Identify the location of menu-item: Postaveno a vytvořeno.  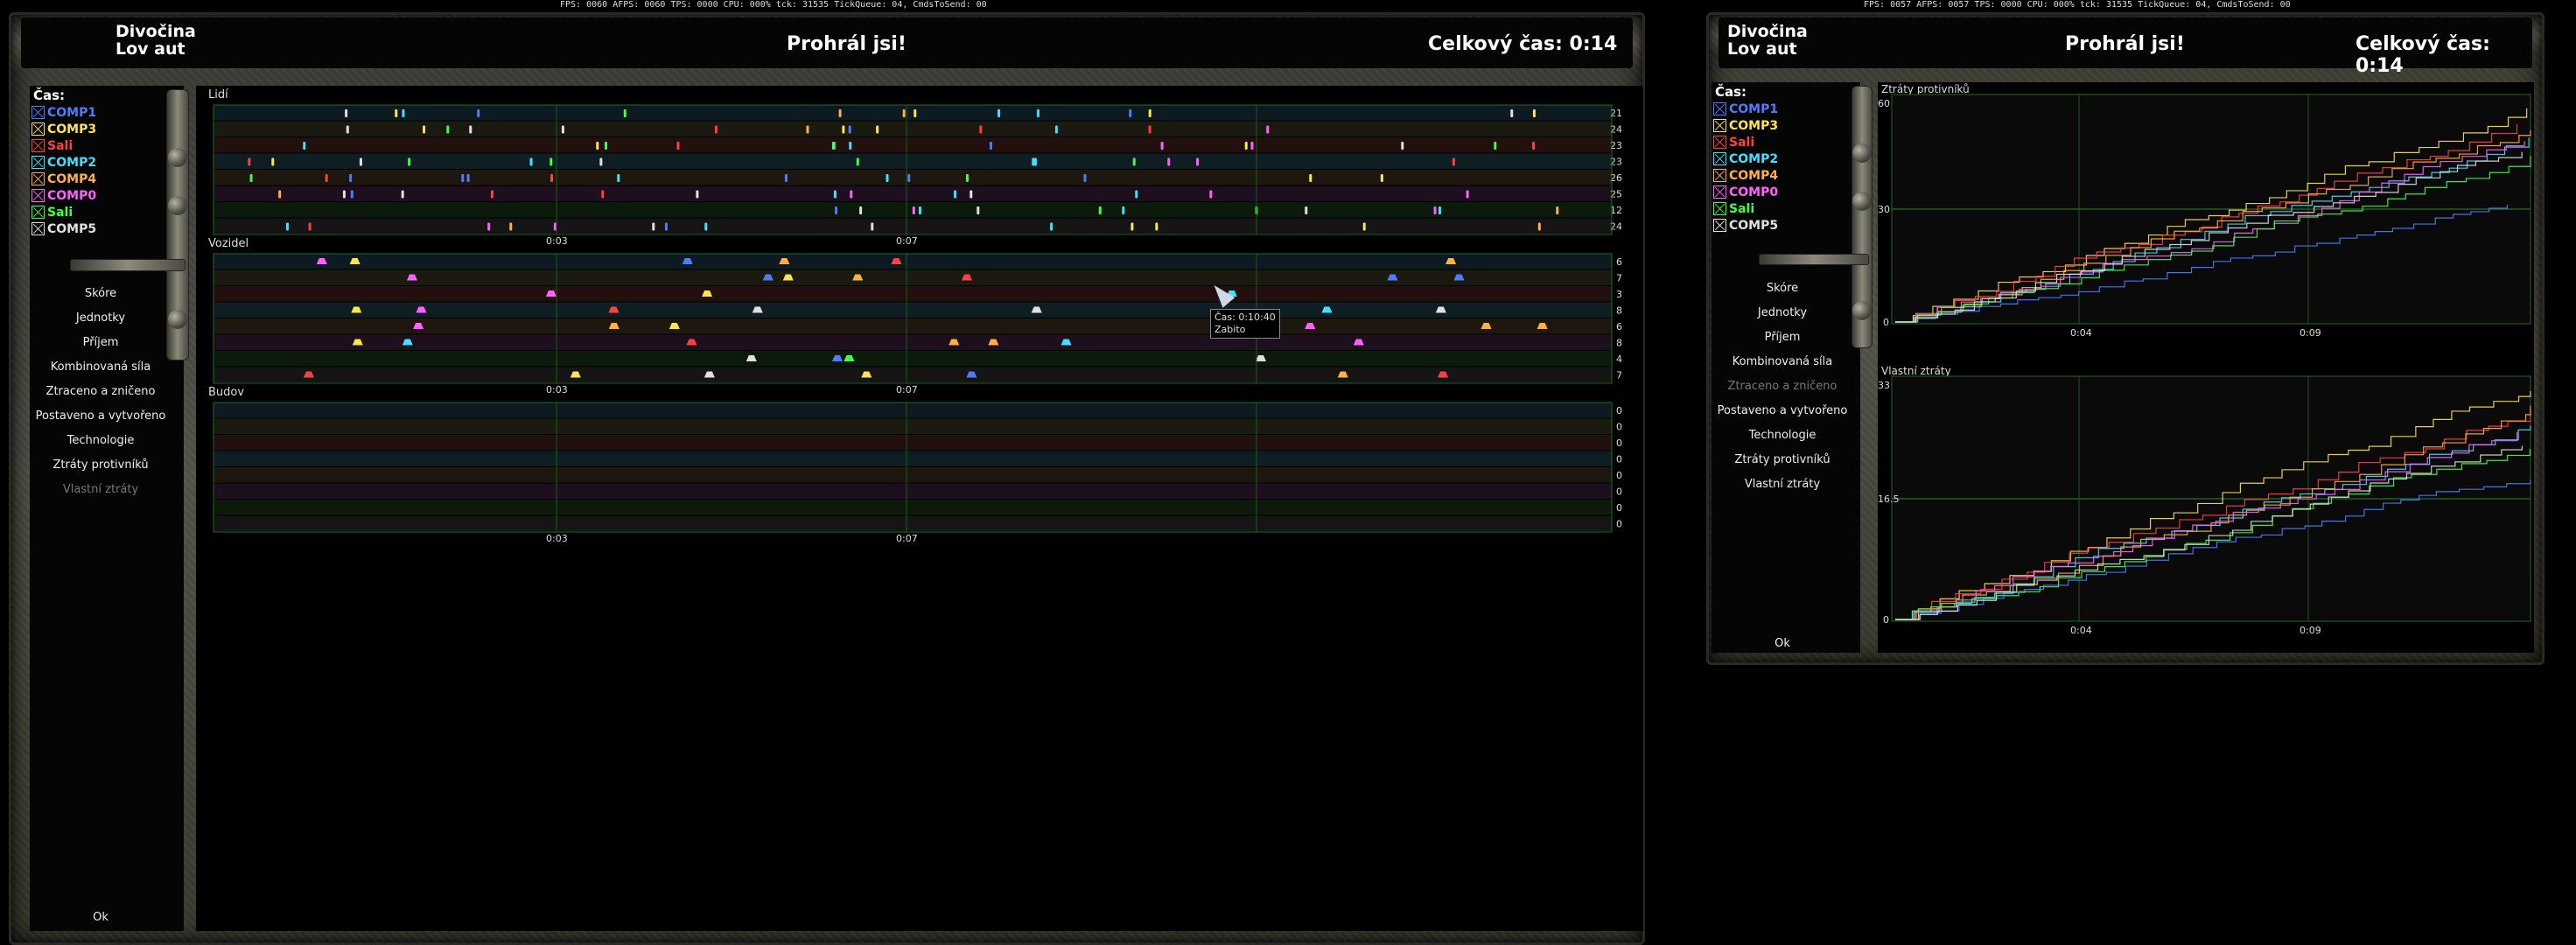
(1782, 410).